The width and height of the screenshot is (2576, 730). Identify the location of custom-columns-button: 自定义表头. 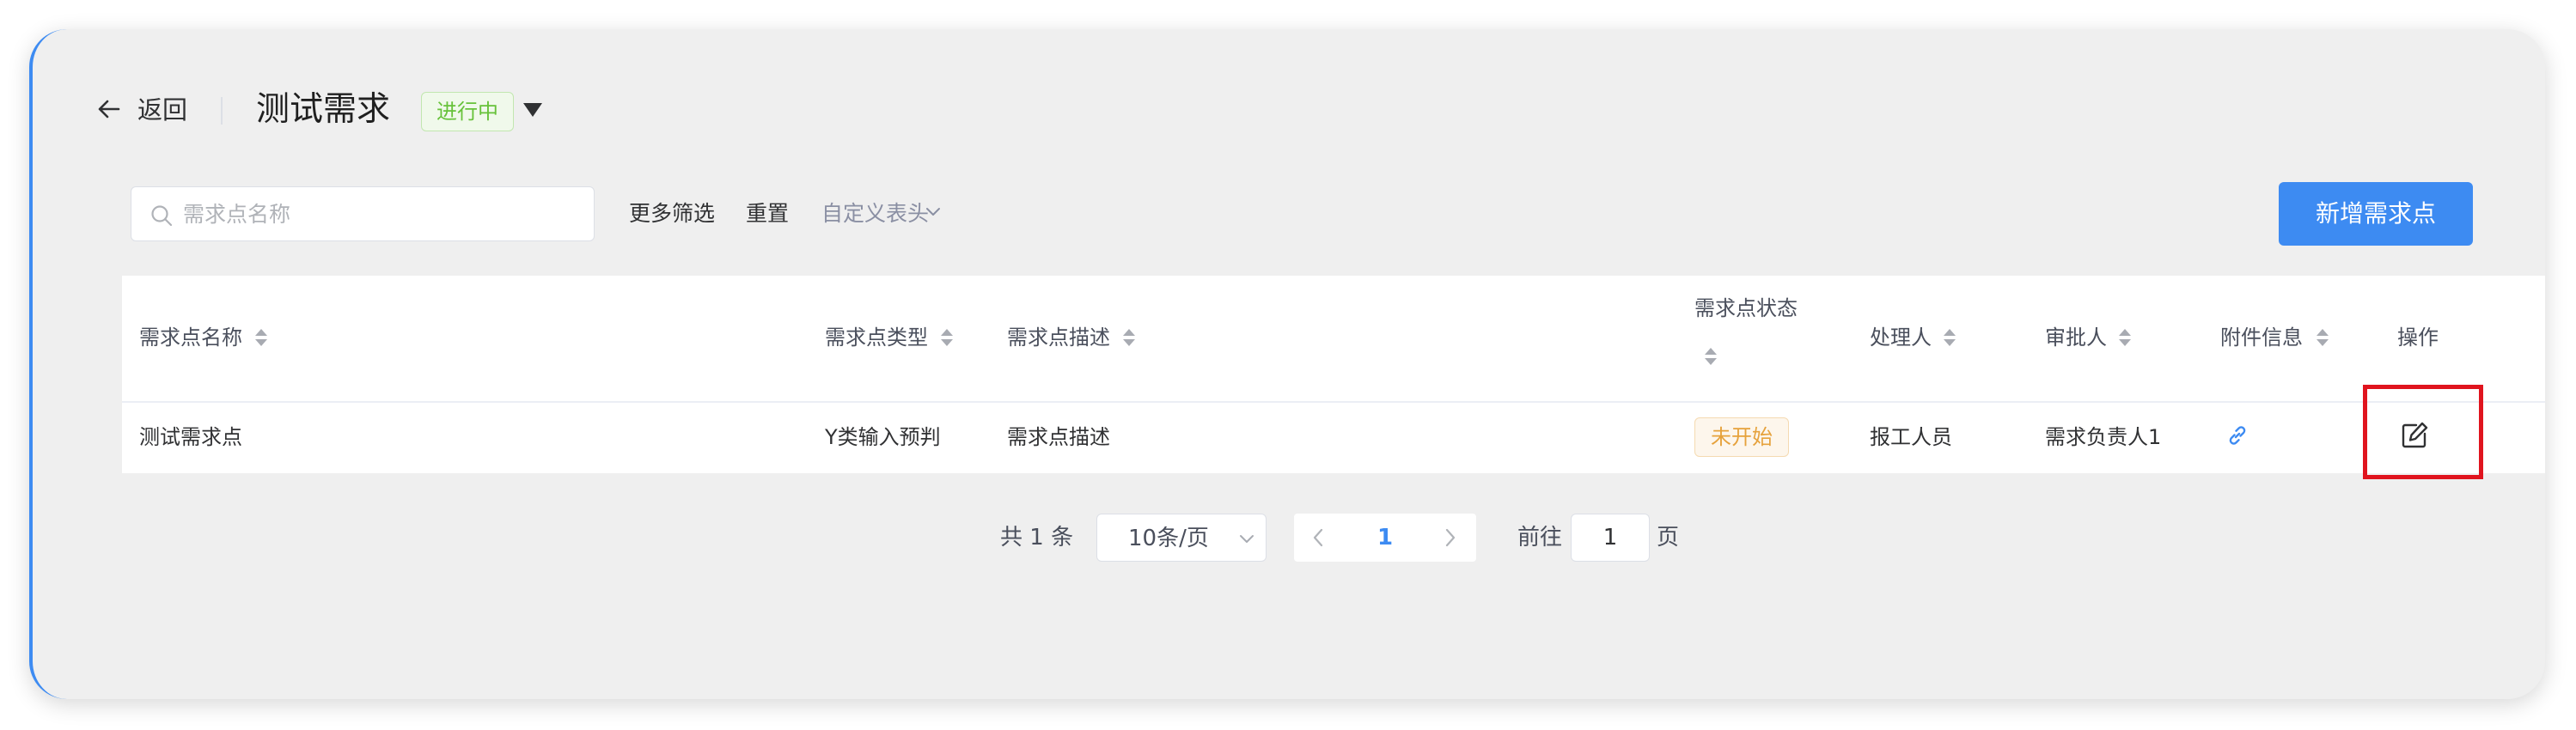
(875, 214).